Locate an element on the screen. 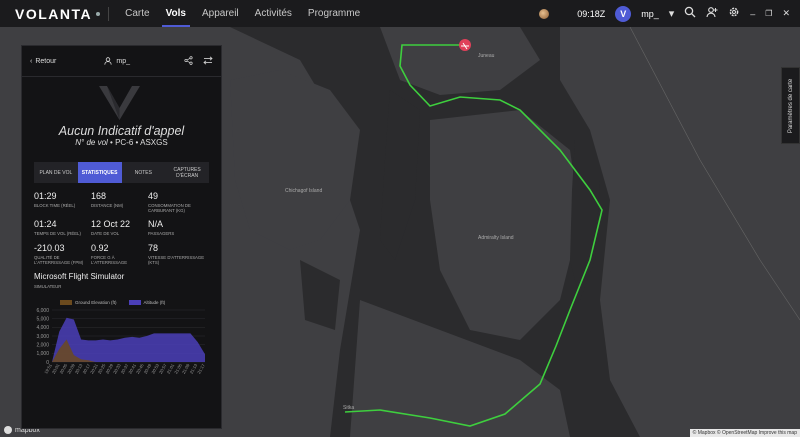 The width and height of the screenshot is (800, 437). map-label-sitka: Sitka is located at coordinates (349, 408).